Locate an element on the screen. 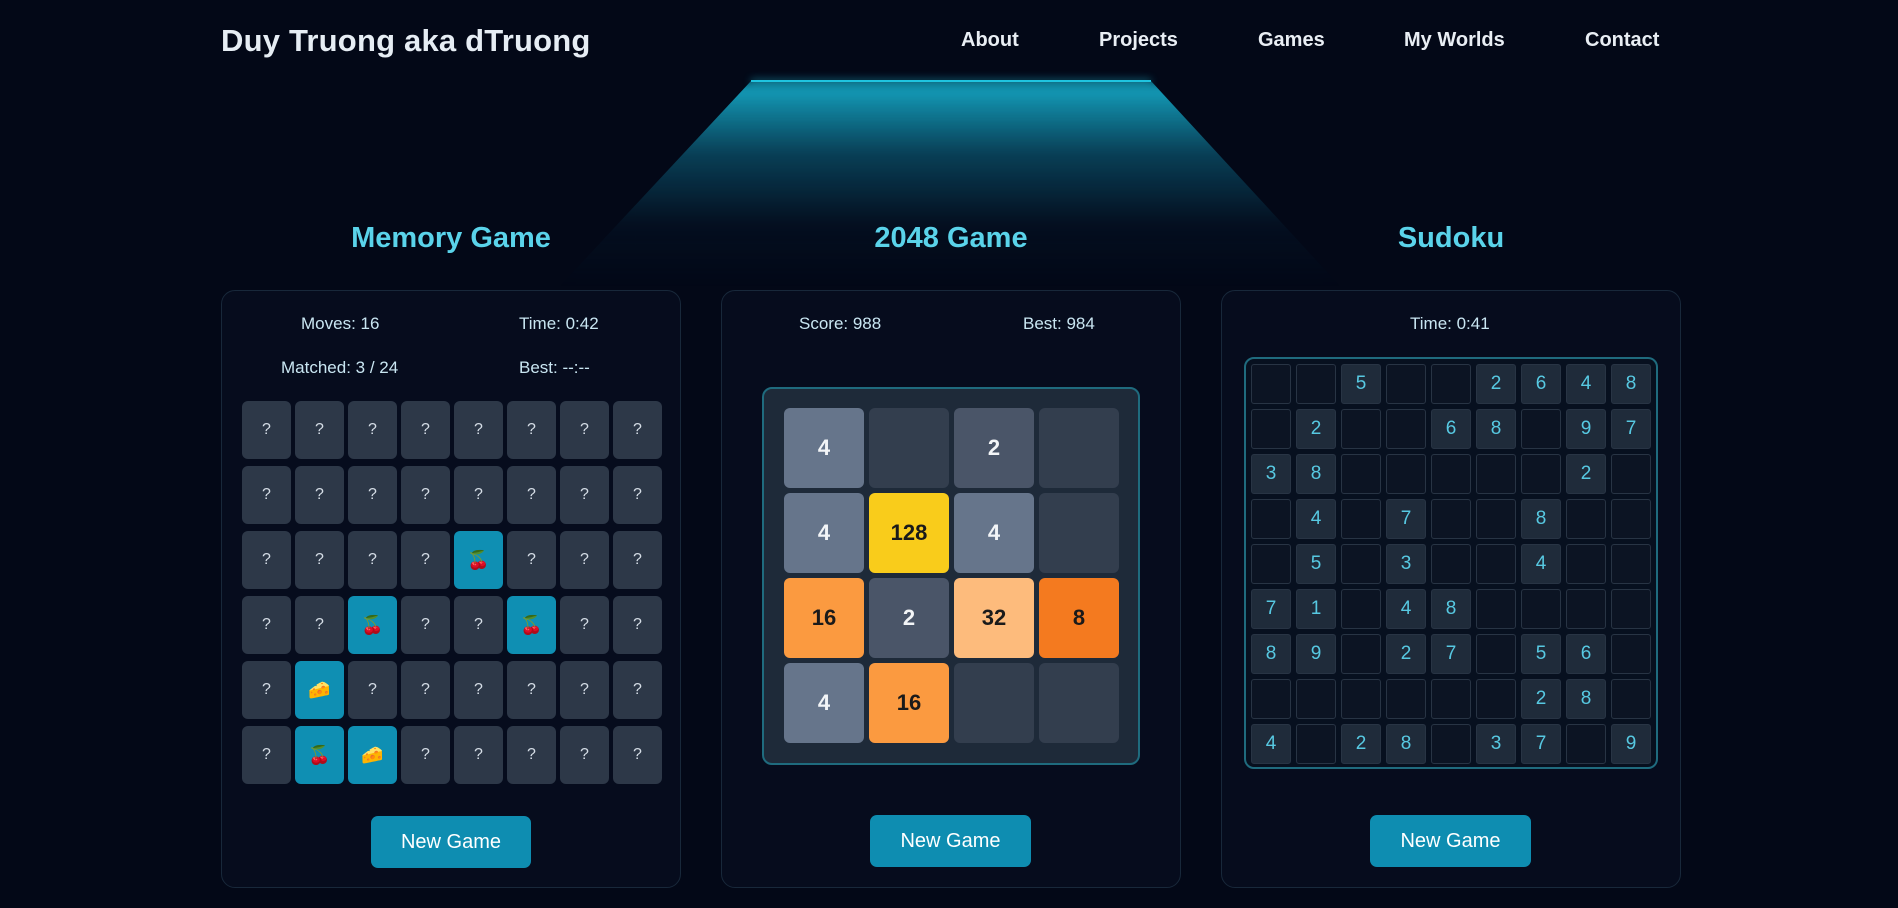 This screenshot has height=908, width=1898. nav-contact: Contact is located at coordinates (1622, 40).